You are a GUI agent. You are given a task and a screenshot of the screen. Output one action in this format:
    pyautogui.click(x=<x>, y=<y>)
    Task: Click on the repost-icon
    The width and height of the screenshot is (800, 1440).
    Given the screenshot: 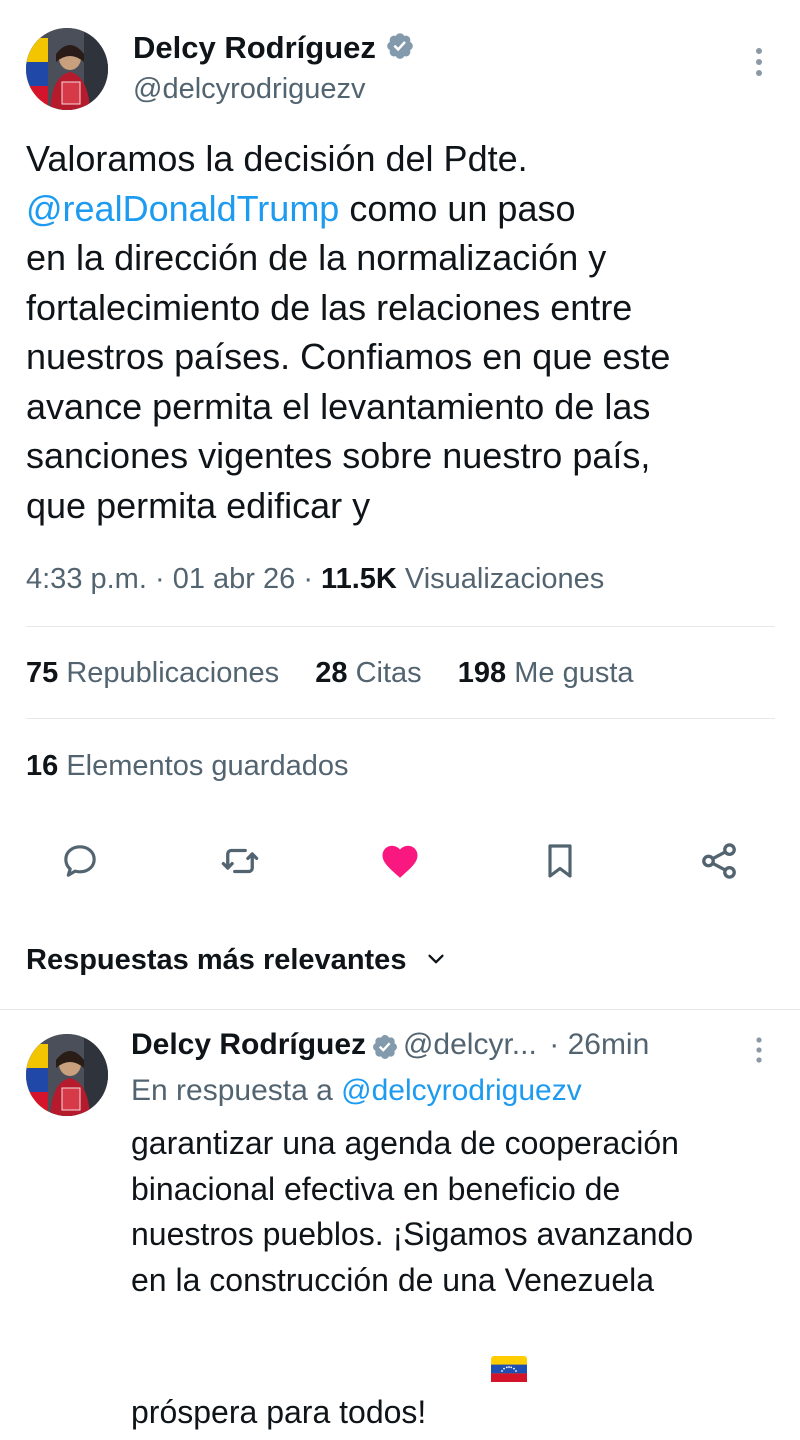 What is the action you would take?
    pyautogui.click(x=240, y=861)
    